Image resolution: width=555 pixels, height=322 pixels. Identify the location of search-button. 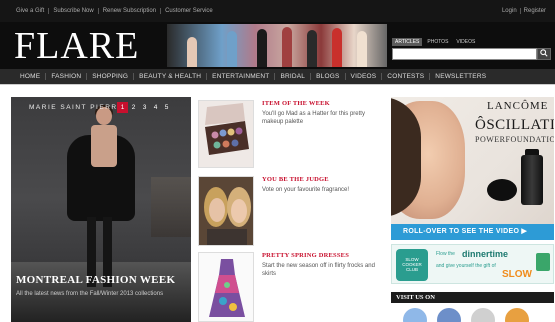
(544, 54).